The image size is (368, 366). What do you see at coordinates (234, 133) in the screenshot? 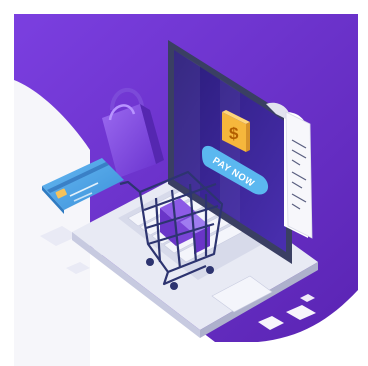
I see `currency-symbol: $` at bounding box center [234, 133].